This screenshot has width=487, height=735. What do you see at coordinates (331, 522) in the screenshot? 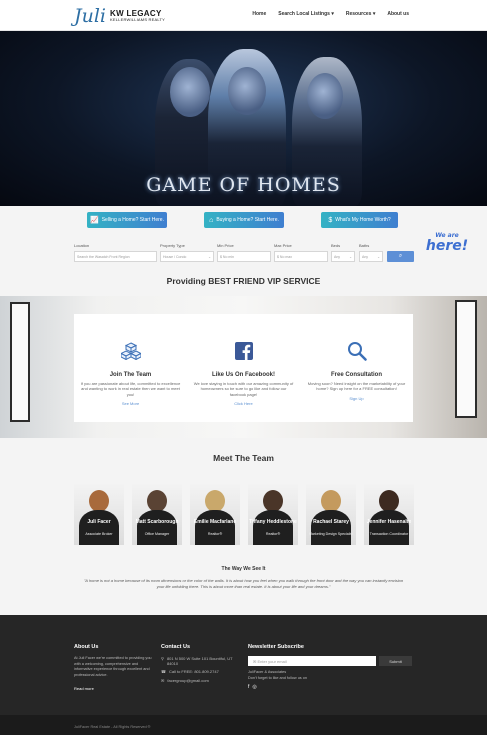
I see `member-name: Rachael Starey` at bounding box center [331, 522].